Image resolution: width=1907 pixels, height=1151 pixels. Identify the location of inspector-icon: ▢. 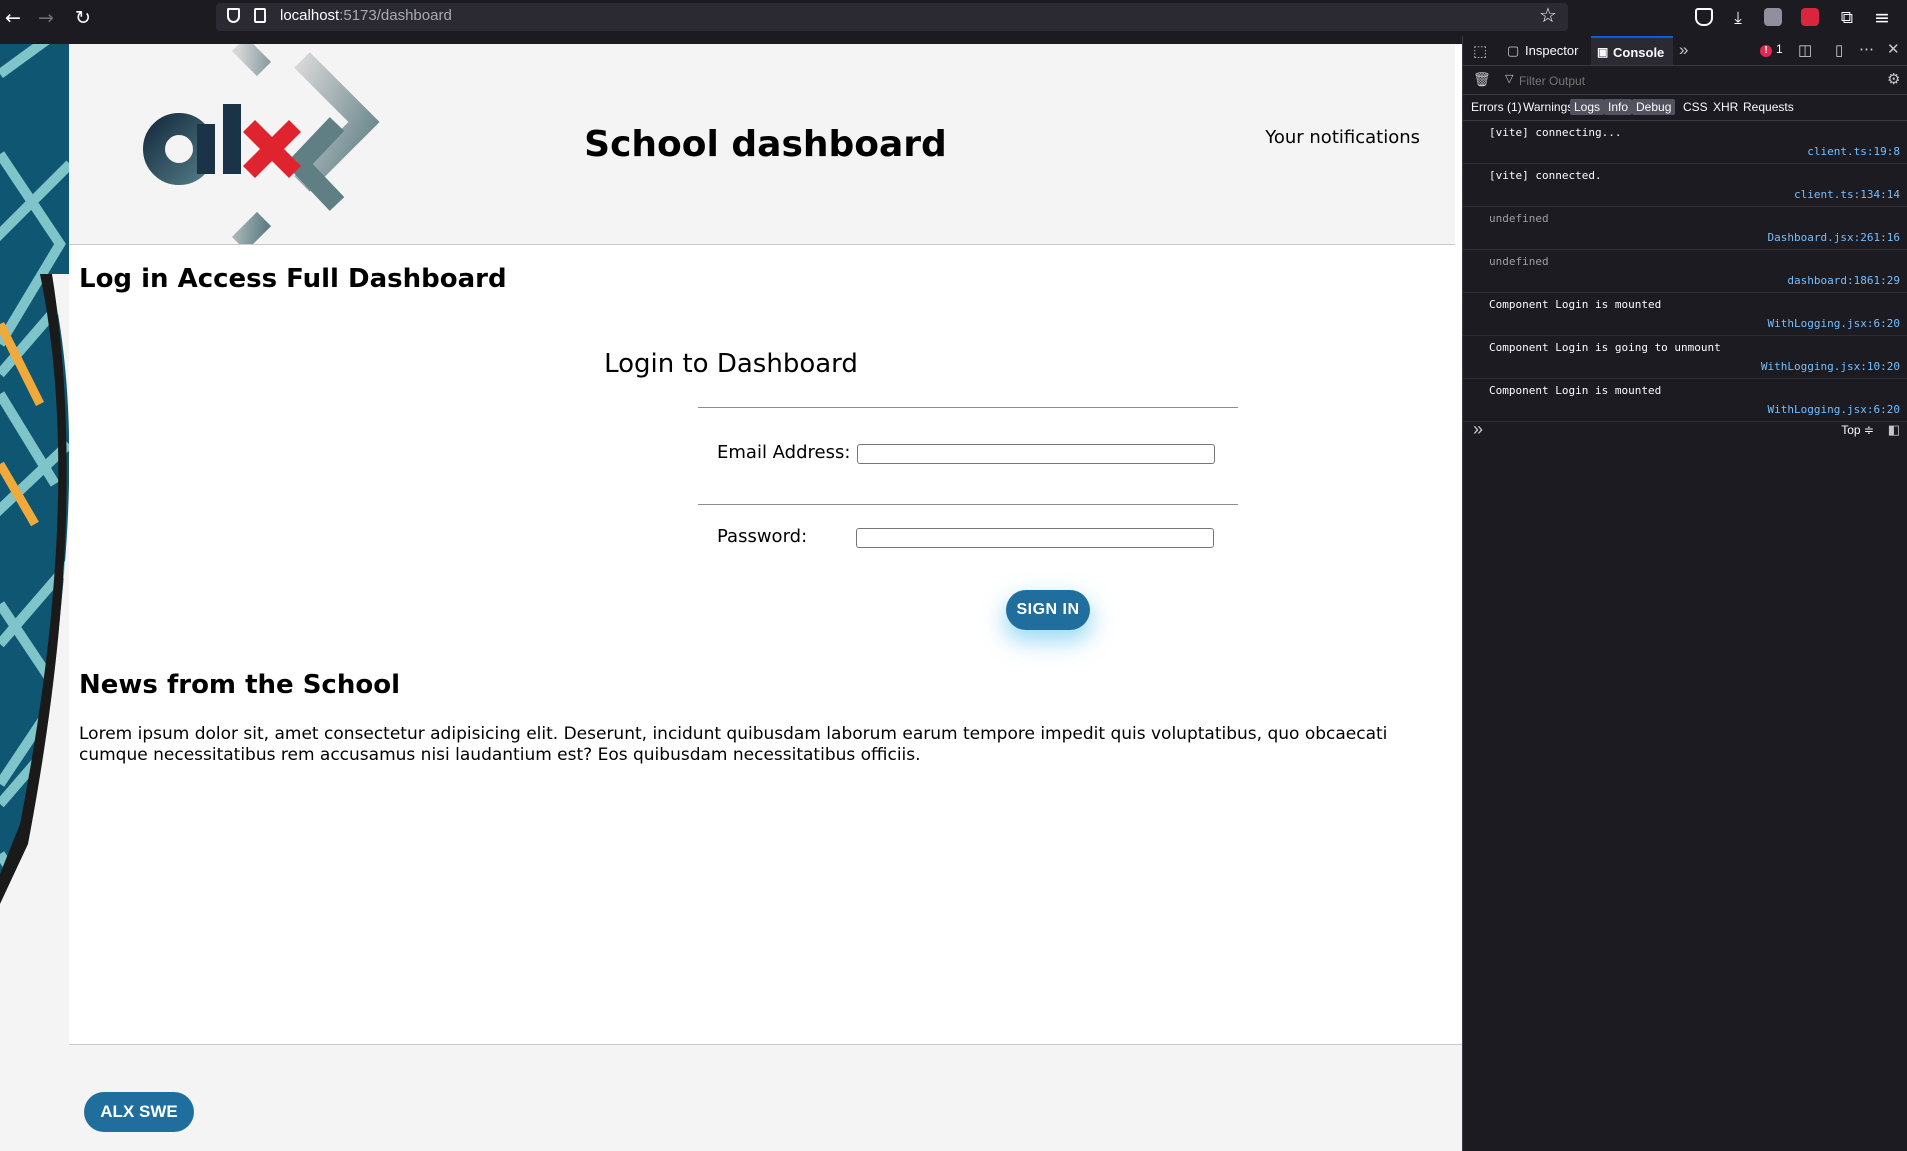
(1513, 50).